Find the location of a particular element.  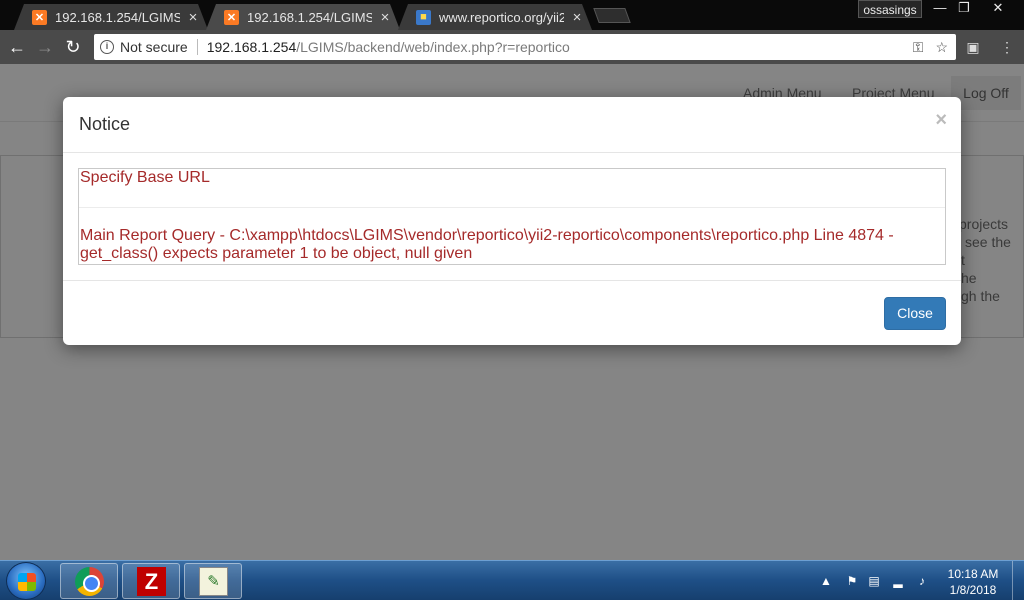

star-icon: ☆ is located at coordinates (941, 47).